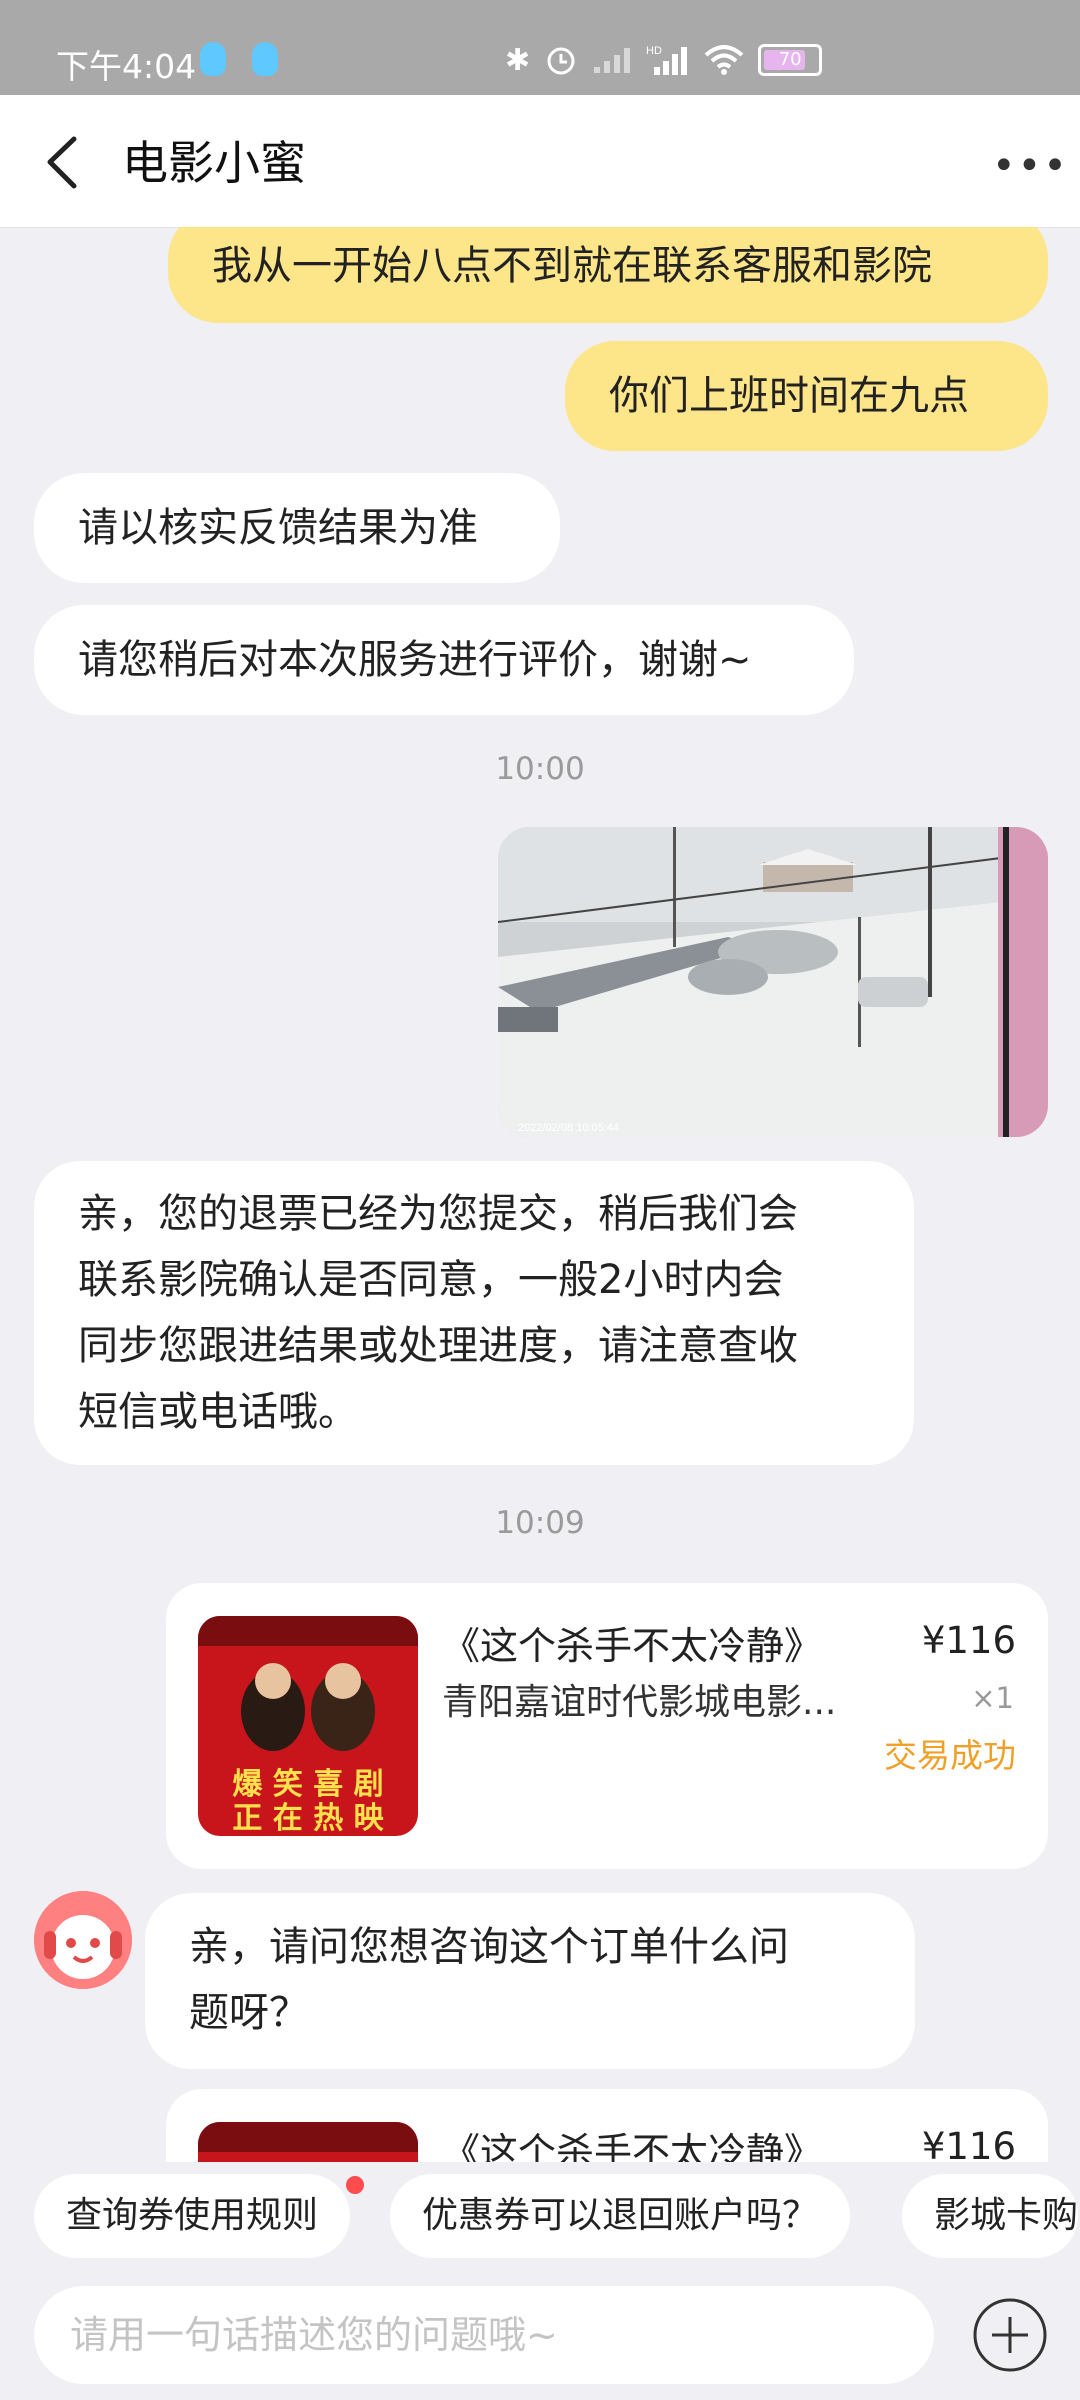  I want to click on order-quantity: ×1, so click(992, 1698).